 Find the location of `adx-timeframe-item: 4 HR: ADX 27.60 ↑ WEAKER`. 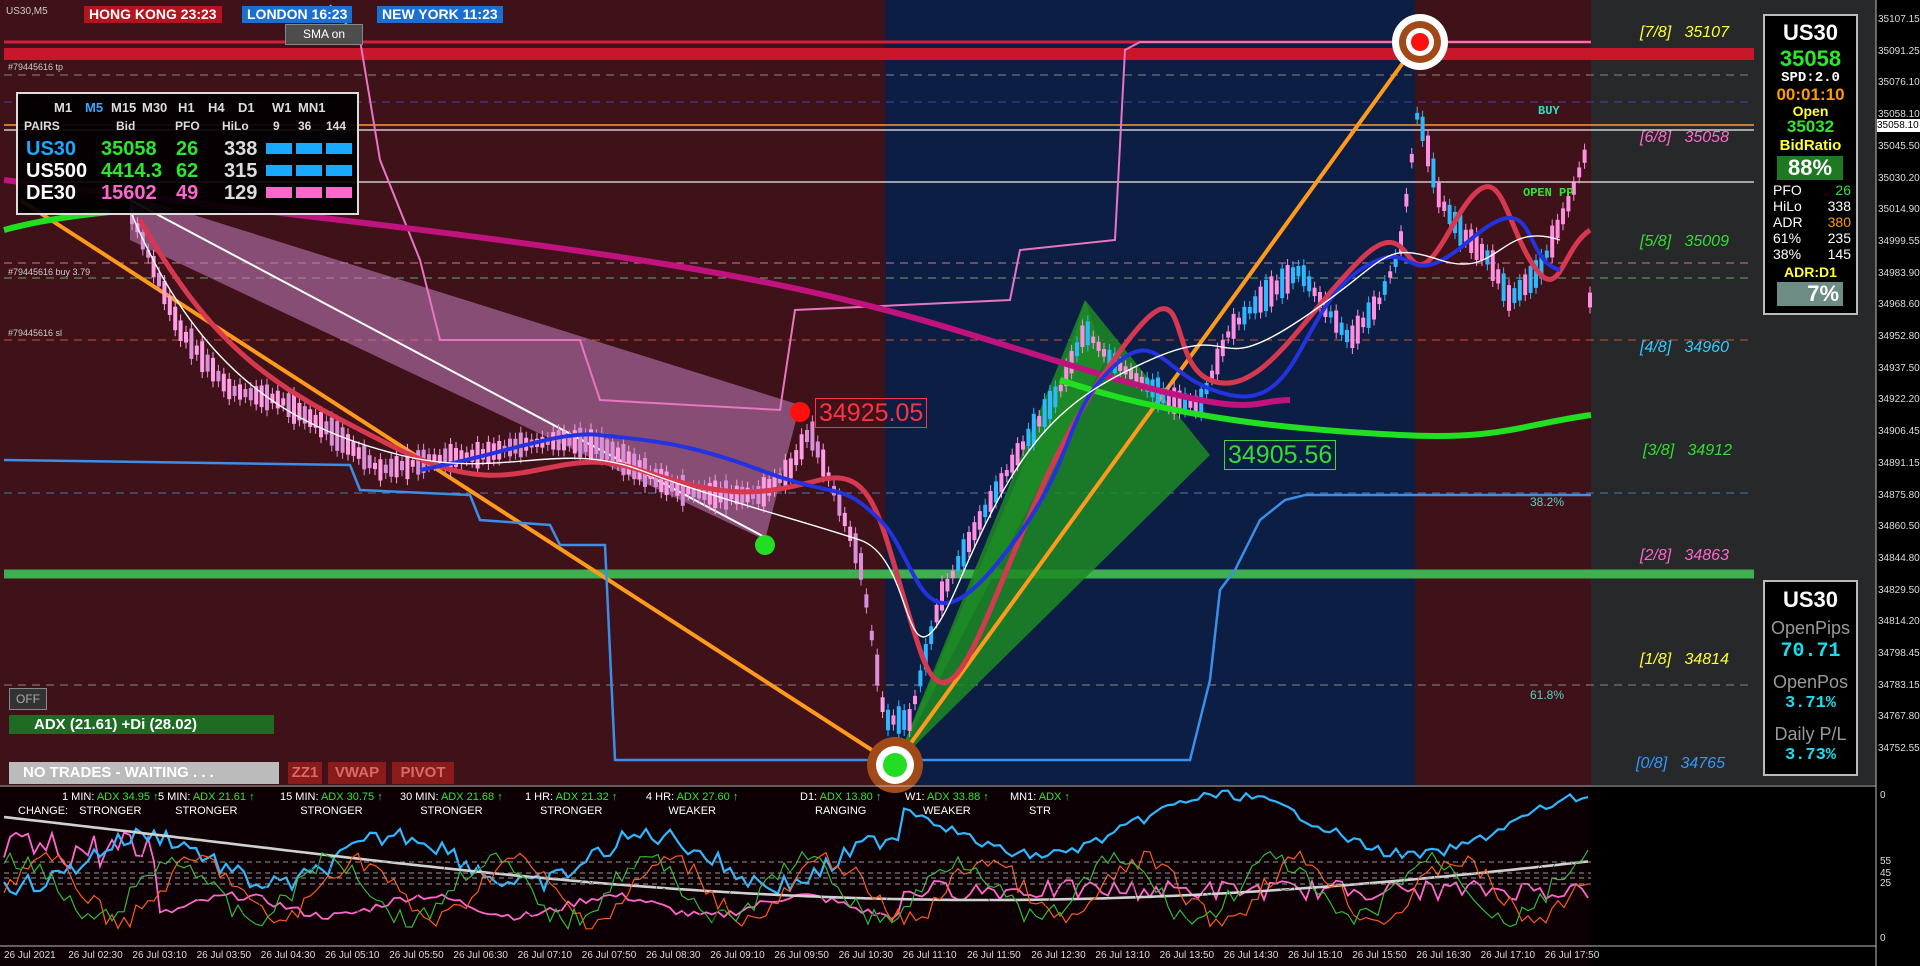

adx-timeframe-item: 4 HR: ADX 27.60 ↑ WEAKER is located at coordinates (692, 804).